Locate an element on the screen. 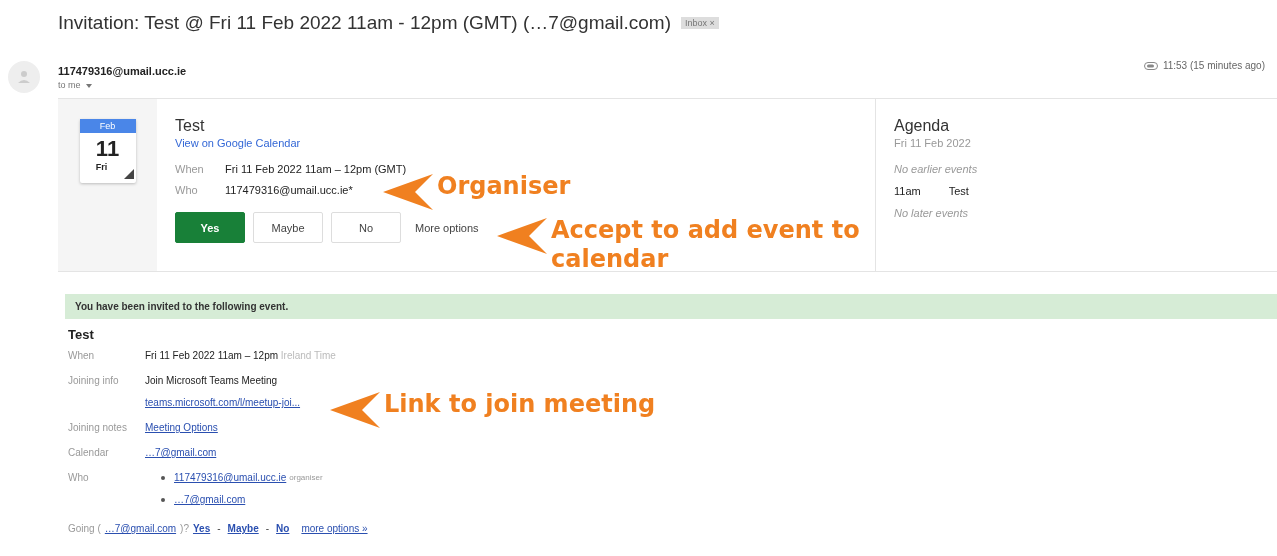 The image size is (1277, 556). agenda-event: Test is located at coordinates (958, 191).